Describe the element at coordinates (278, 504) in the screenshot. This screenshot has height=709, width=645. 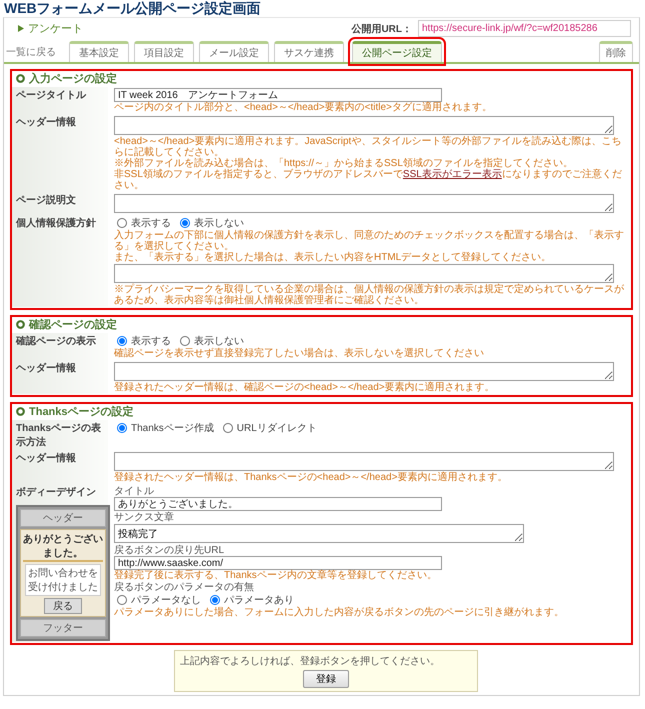
I see `text-field: ありがとうございました。` at that location.